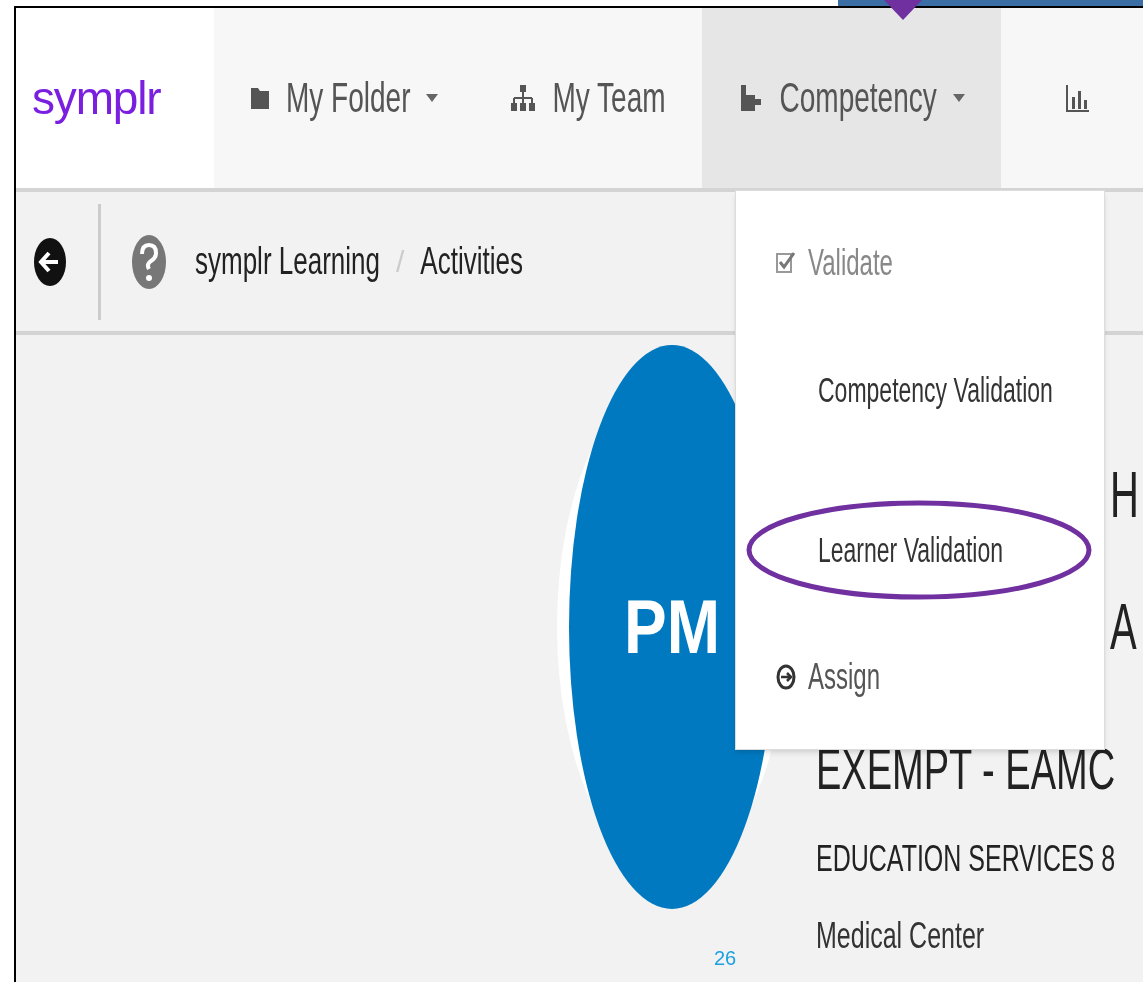  I want to click on nav-label: My Folder, so click(348, 98).